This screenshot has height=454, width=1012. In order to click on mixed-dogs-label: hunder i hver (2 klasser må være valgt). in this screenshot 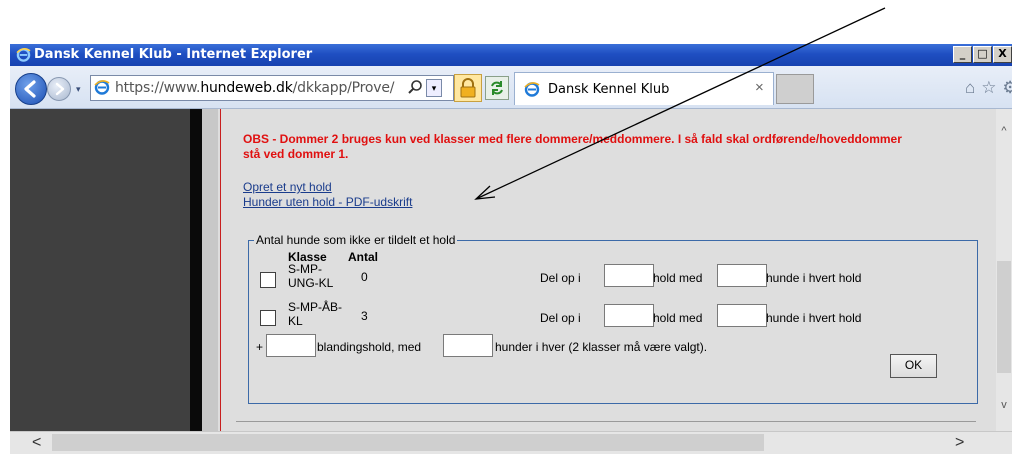, I will do `click(601, 347)`.